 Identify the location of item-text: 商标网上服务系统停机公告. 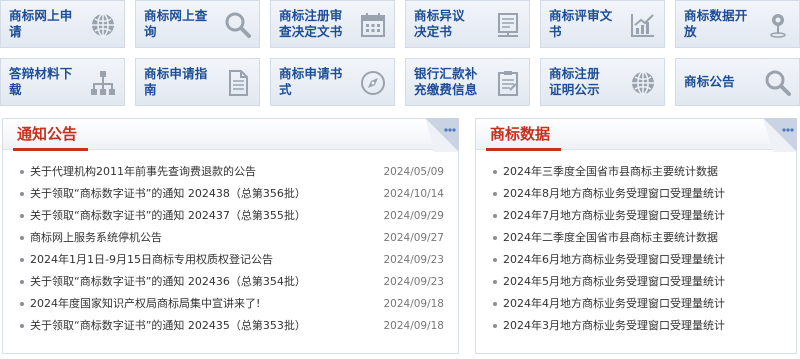
(96, 237).